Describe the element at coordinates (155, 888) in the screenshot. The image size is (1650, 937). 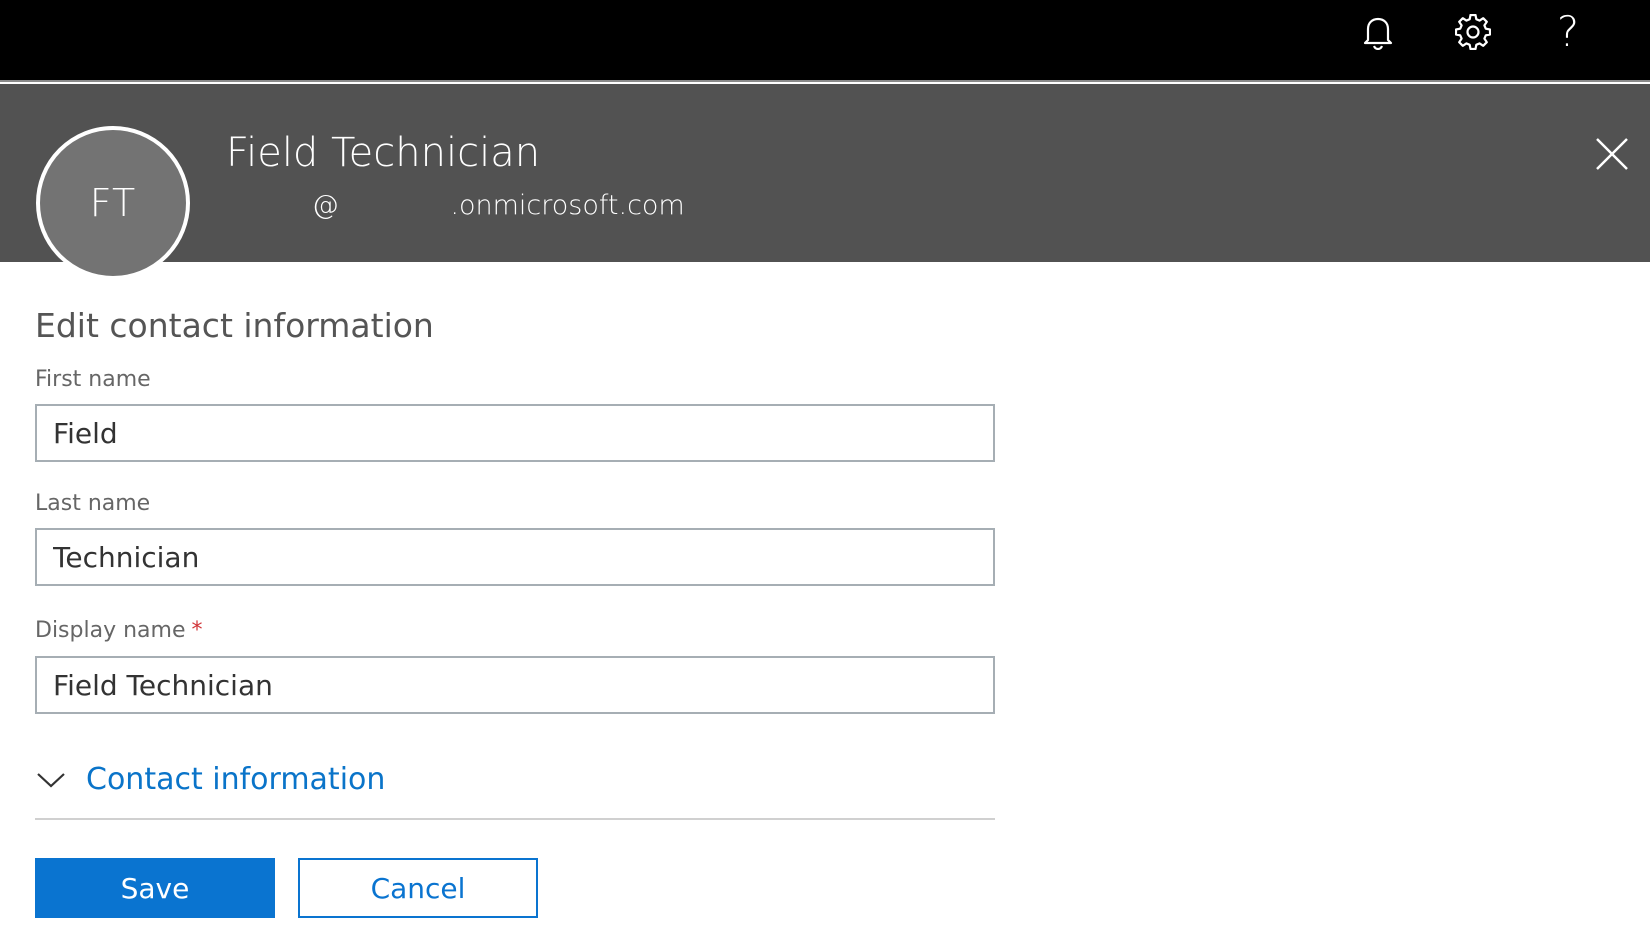
I see `save-button: Save` at that location.